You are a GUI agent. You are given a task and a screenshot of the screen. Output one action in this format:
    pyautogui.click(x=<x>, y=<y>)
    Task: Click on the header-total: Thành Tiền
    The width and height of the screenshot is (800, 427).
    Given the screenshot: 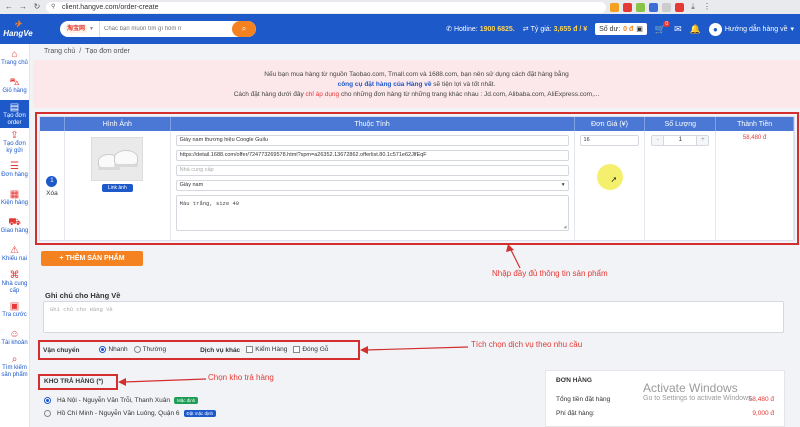 What is the action you would take?
    pyautogui.click(x=755, y=124)
    